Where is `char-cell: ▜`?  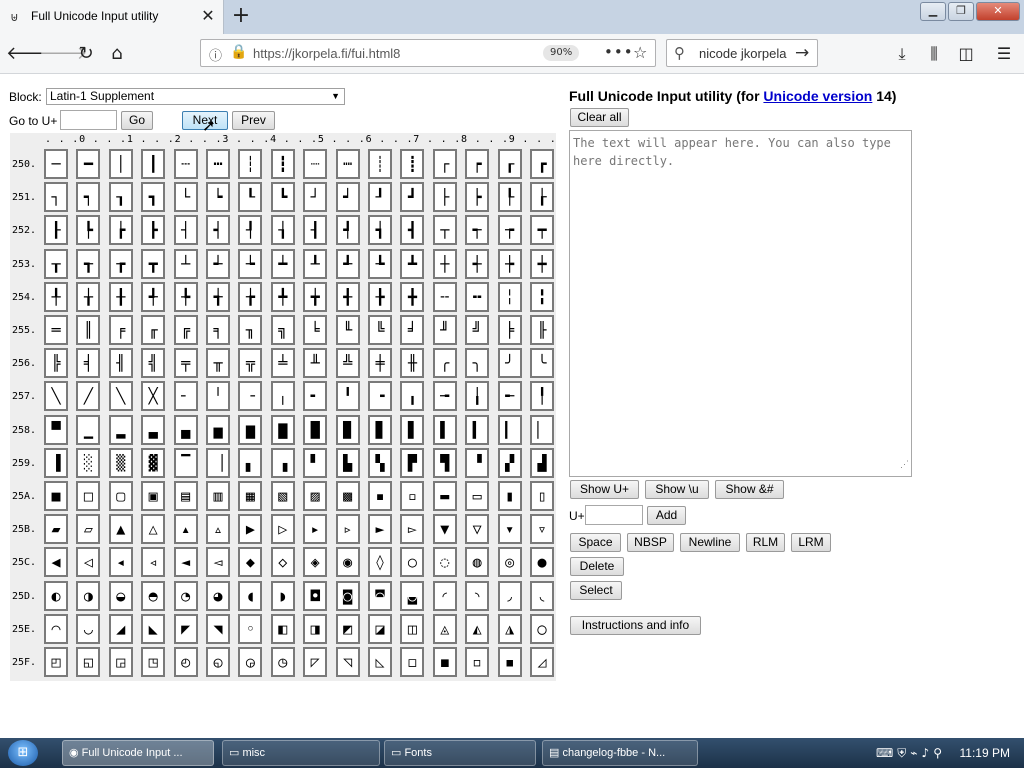
char-cell: ▜ is located at coordinates (444, 462).